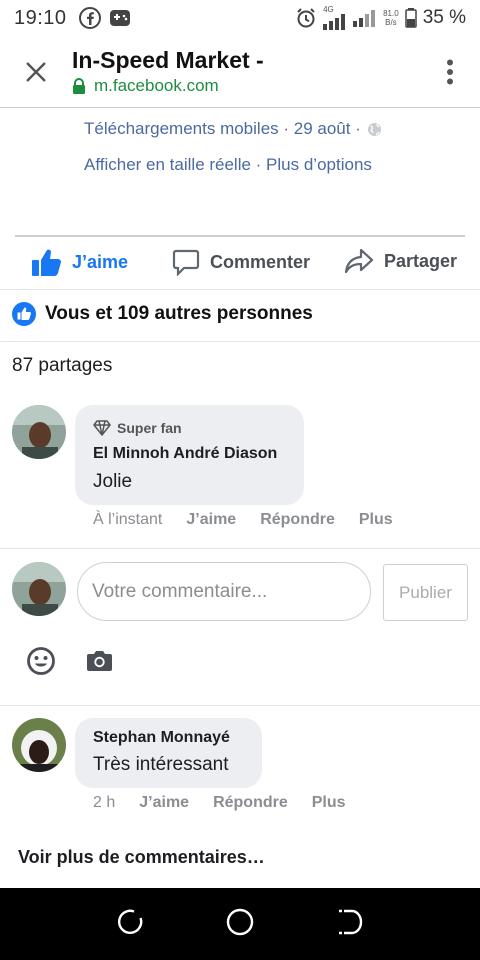 This screenshot has width=480, height=960. I want to click on title-area: In-Speed Market - m.facebook.com, so click(246, 71).